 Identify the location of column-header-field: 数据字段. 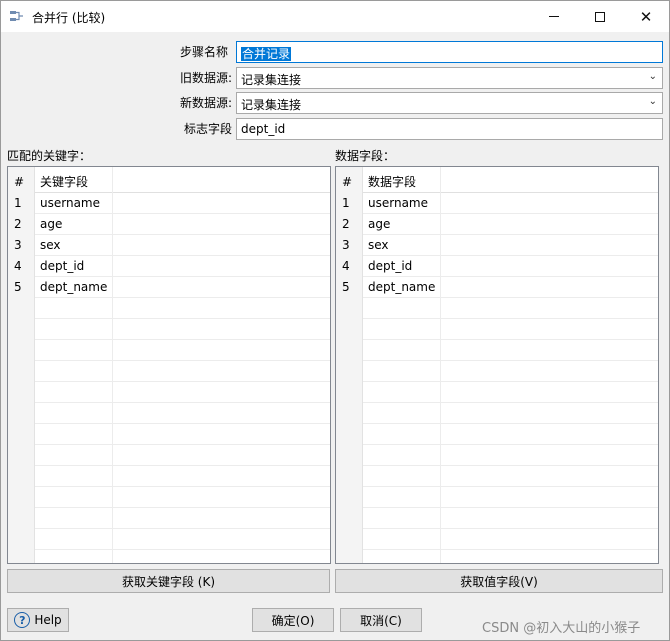
(402, 180).